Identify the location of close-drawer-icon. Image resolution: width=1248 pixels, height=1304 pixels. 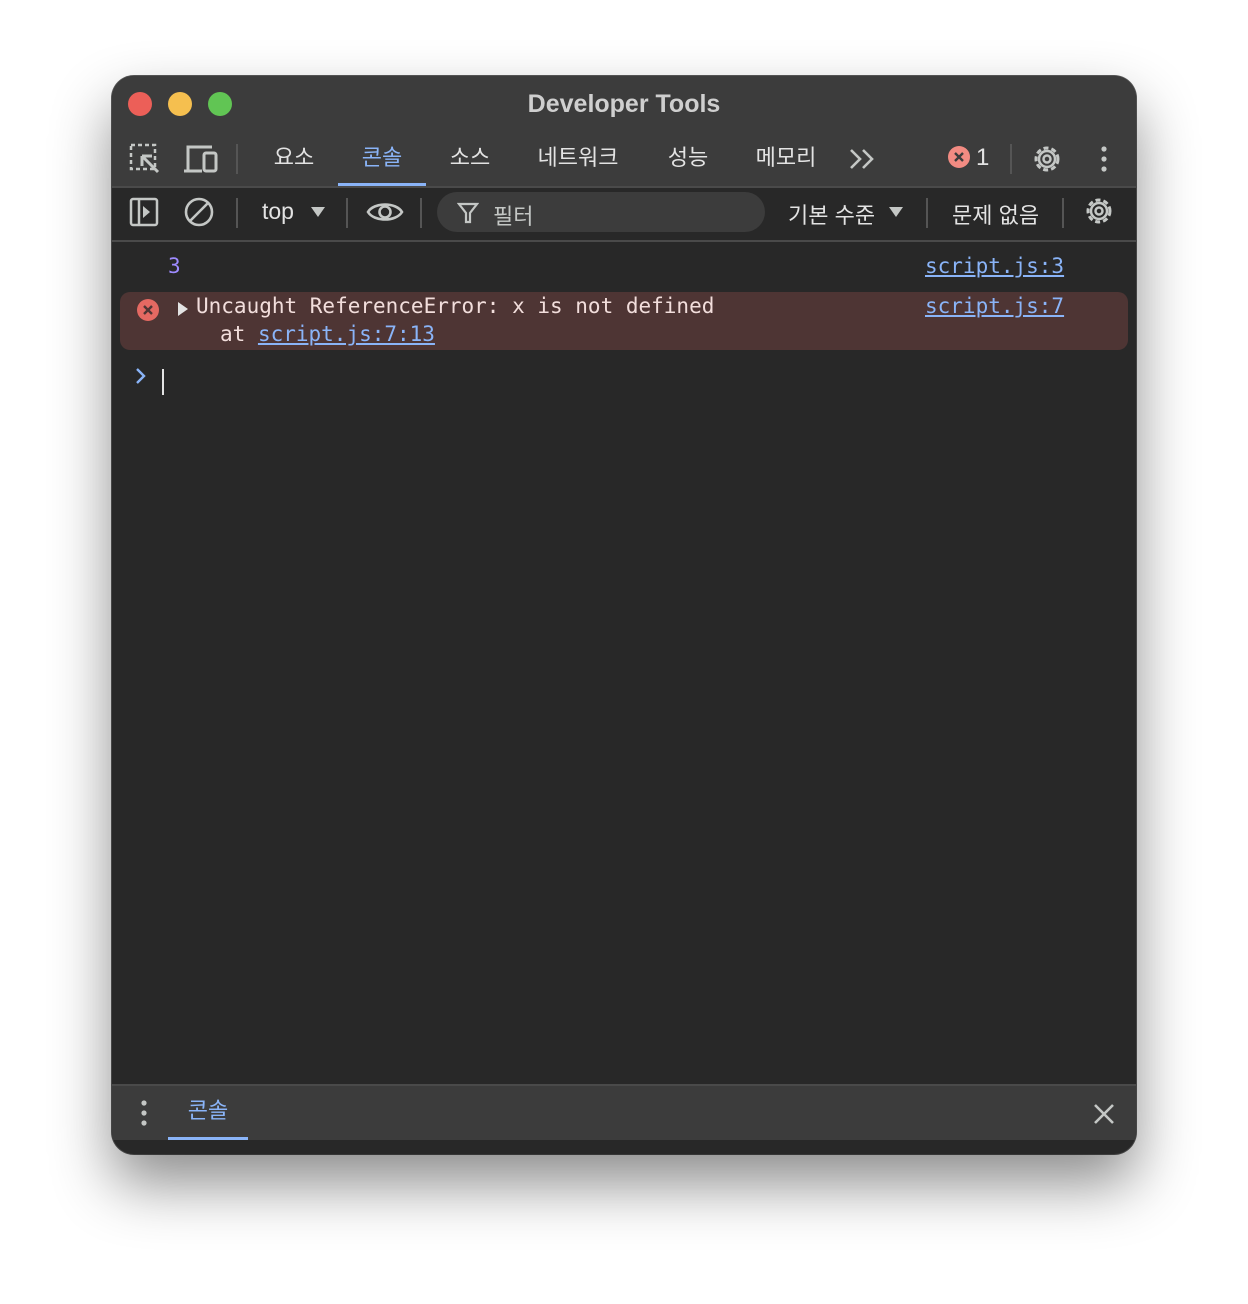
(1104, 1114).